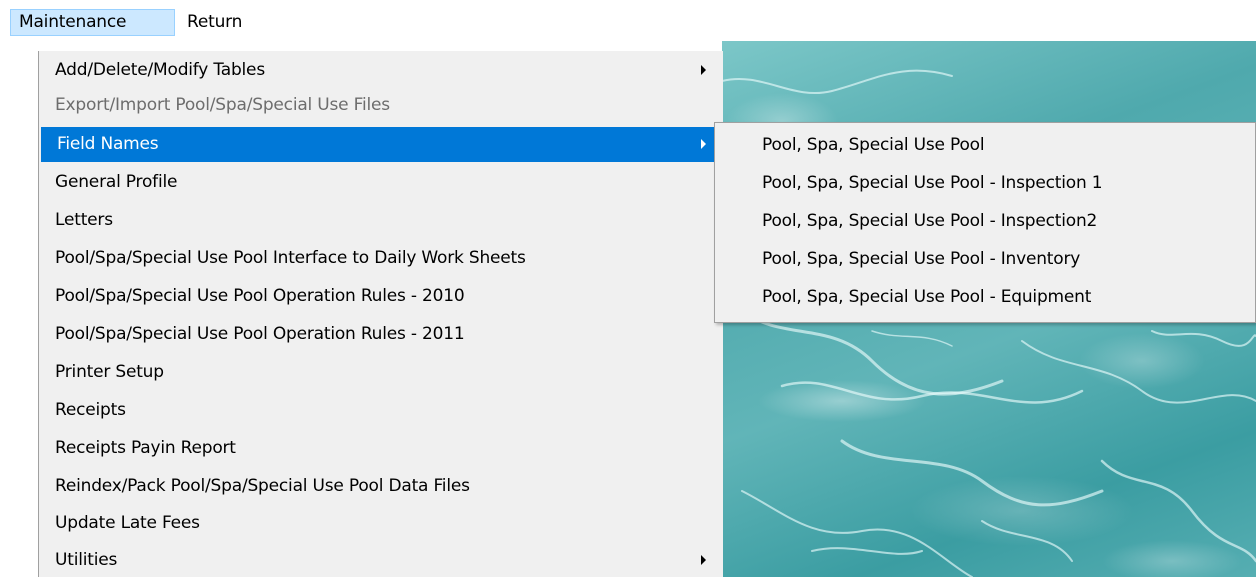 The width and height of the screenshot is (1256, 578). I want to click on menu-item-label: Utilities, so click(86, 560).